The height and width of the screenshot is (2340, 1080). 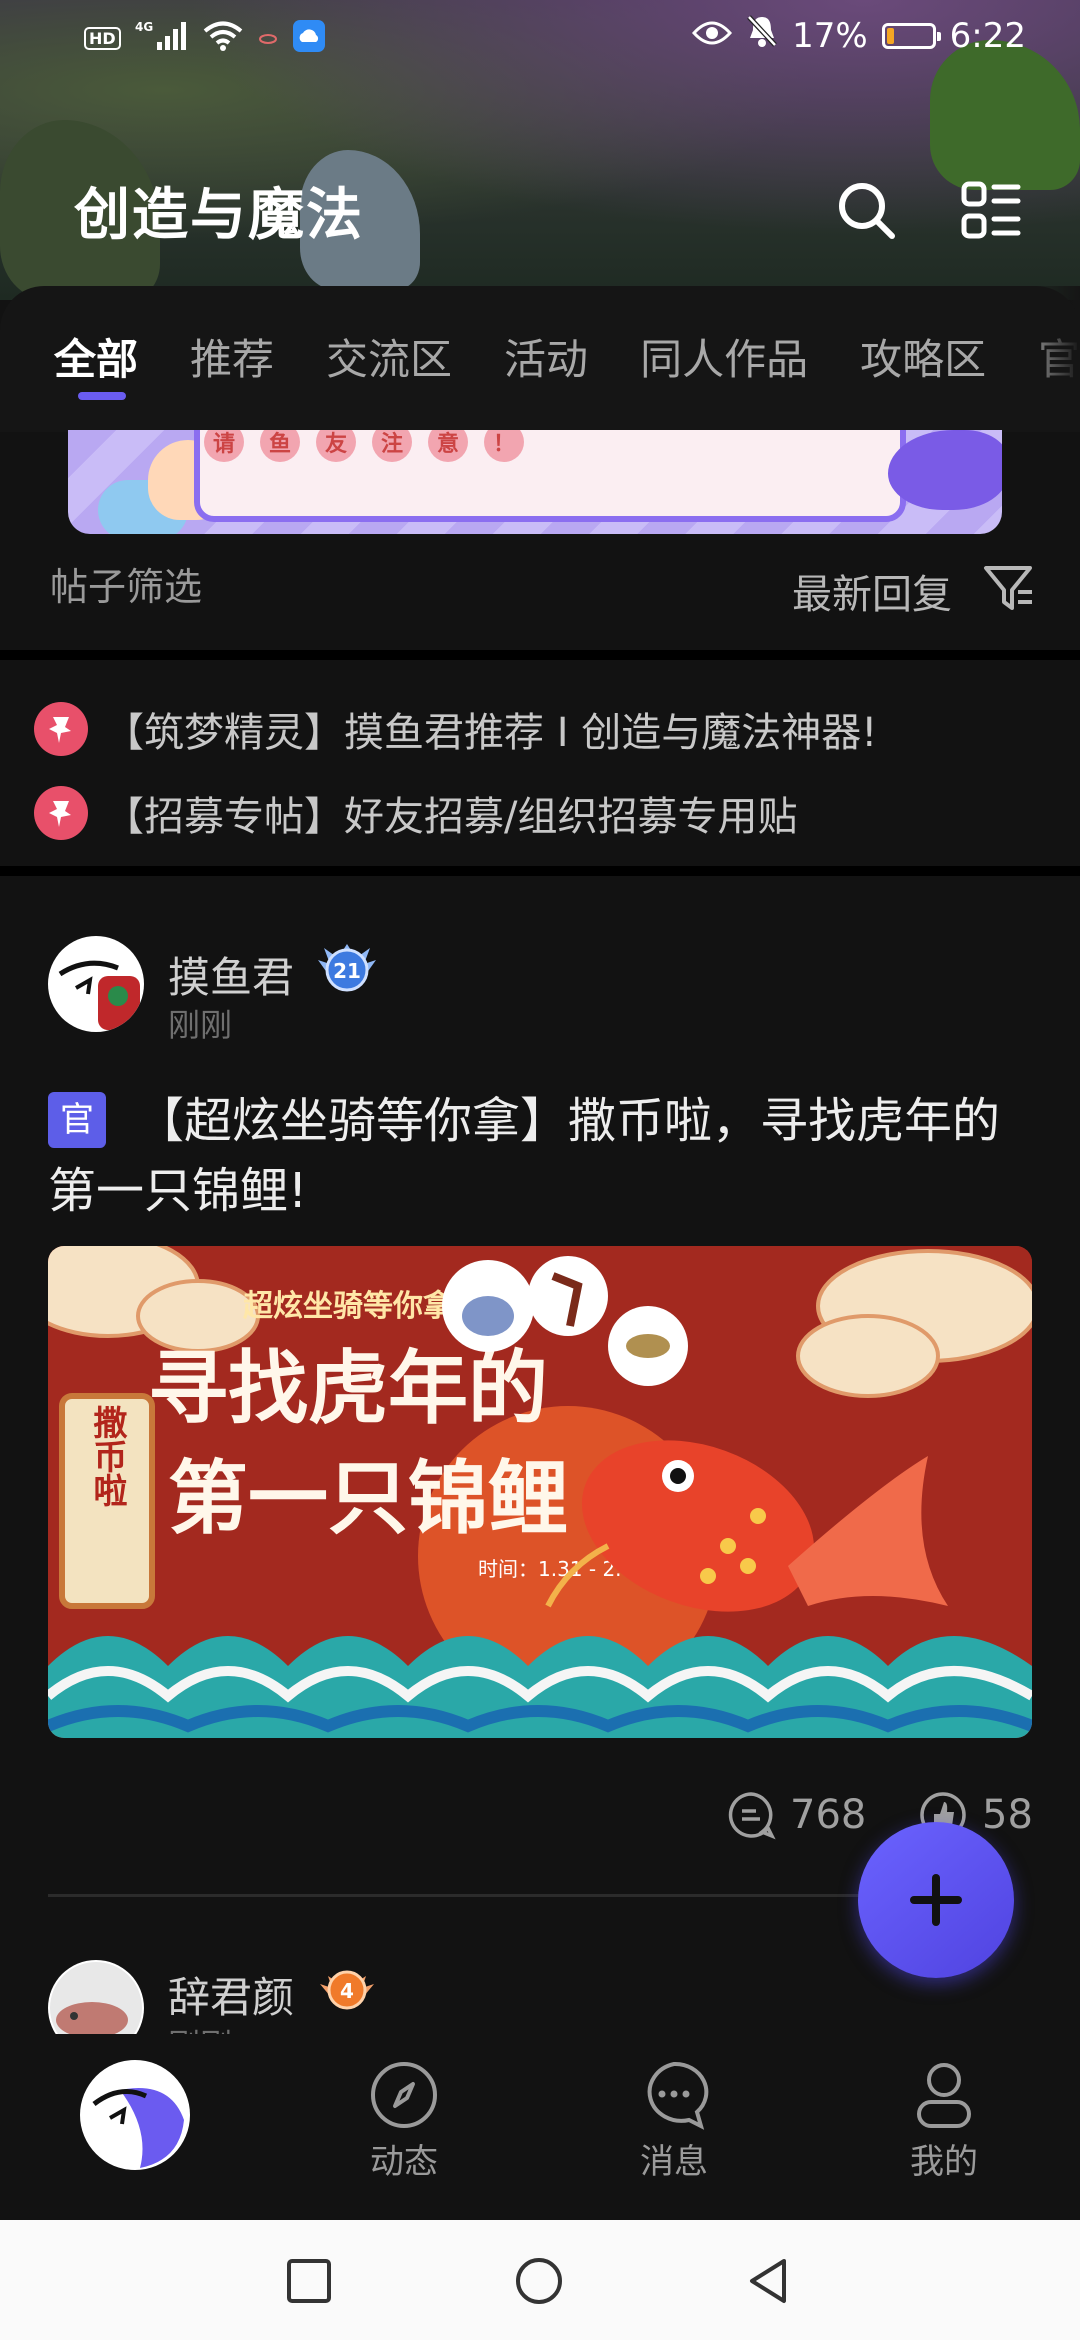 What do you see at coordinates (1008, 588) in the screenshot?
I see `filter-icon` at bounding box center [1008, 588].